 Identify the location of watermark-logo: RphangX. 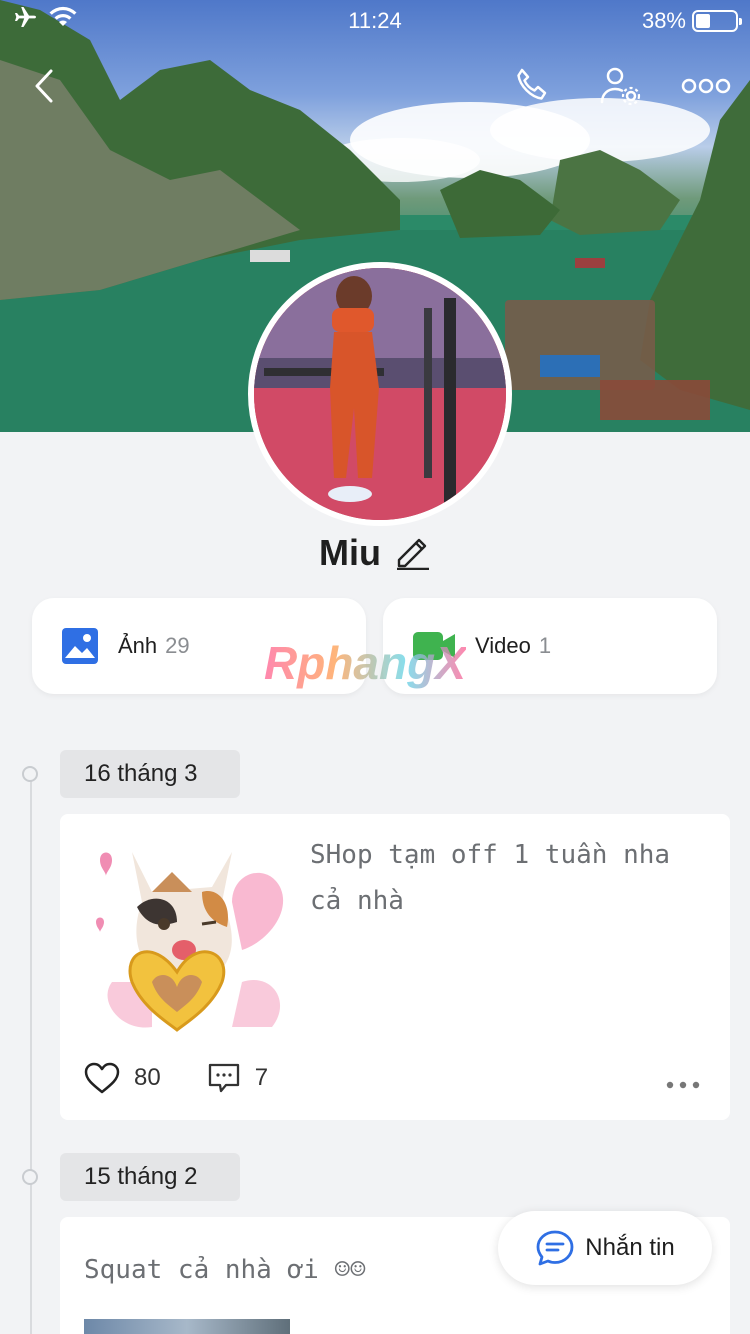
(365, 663).